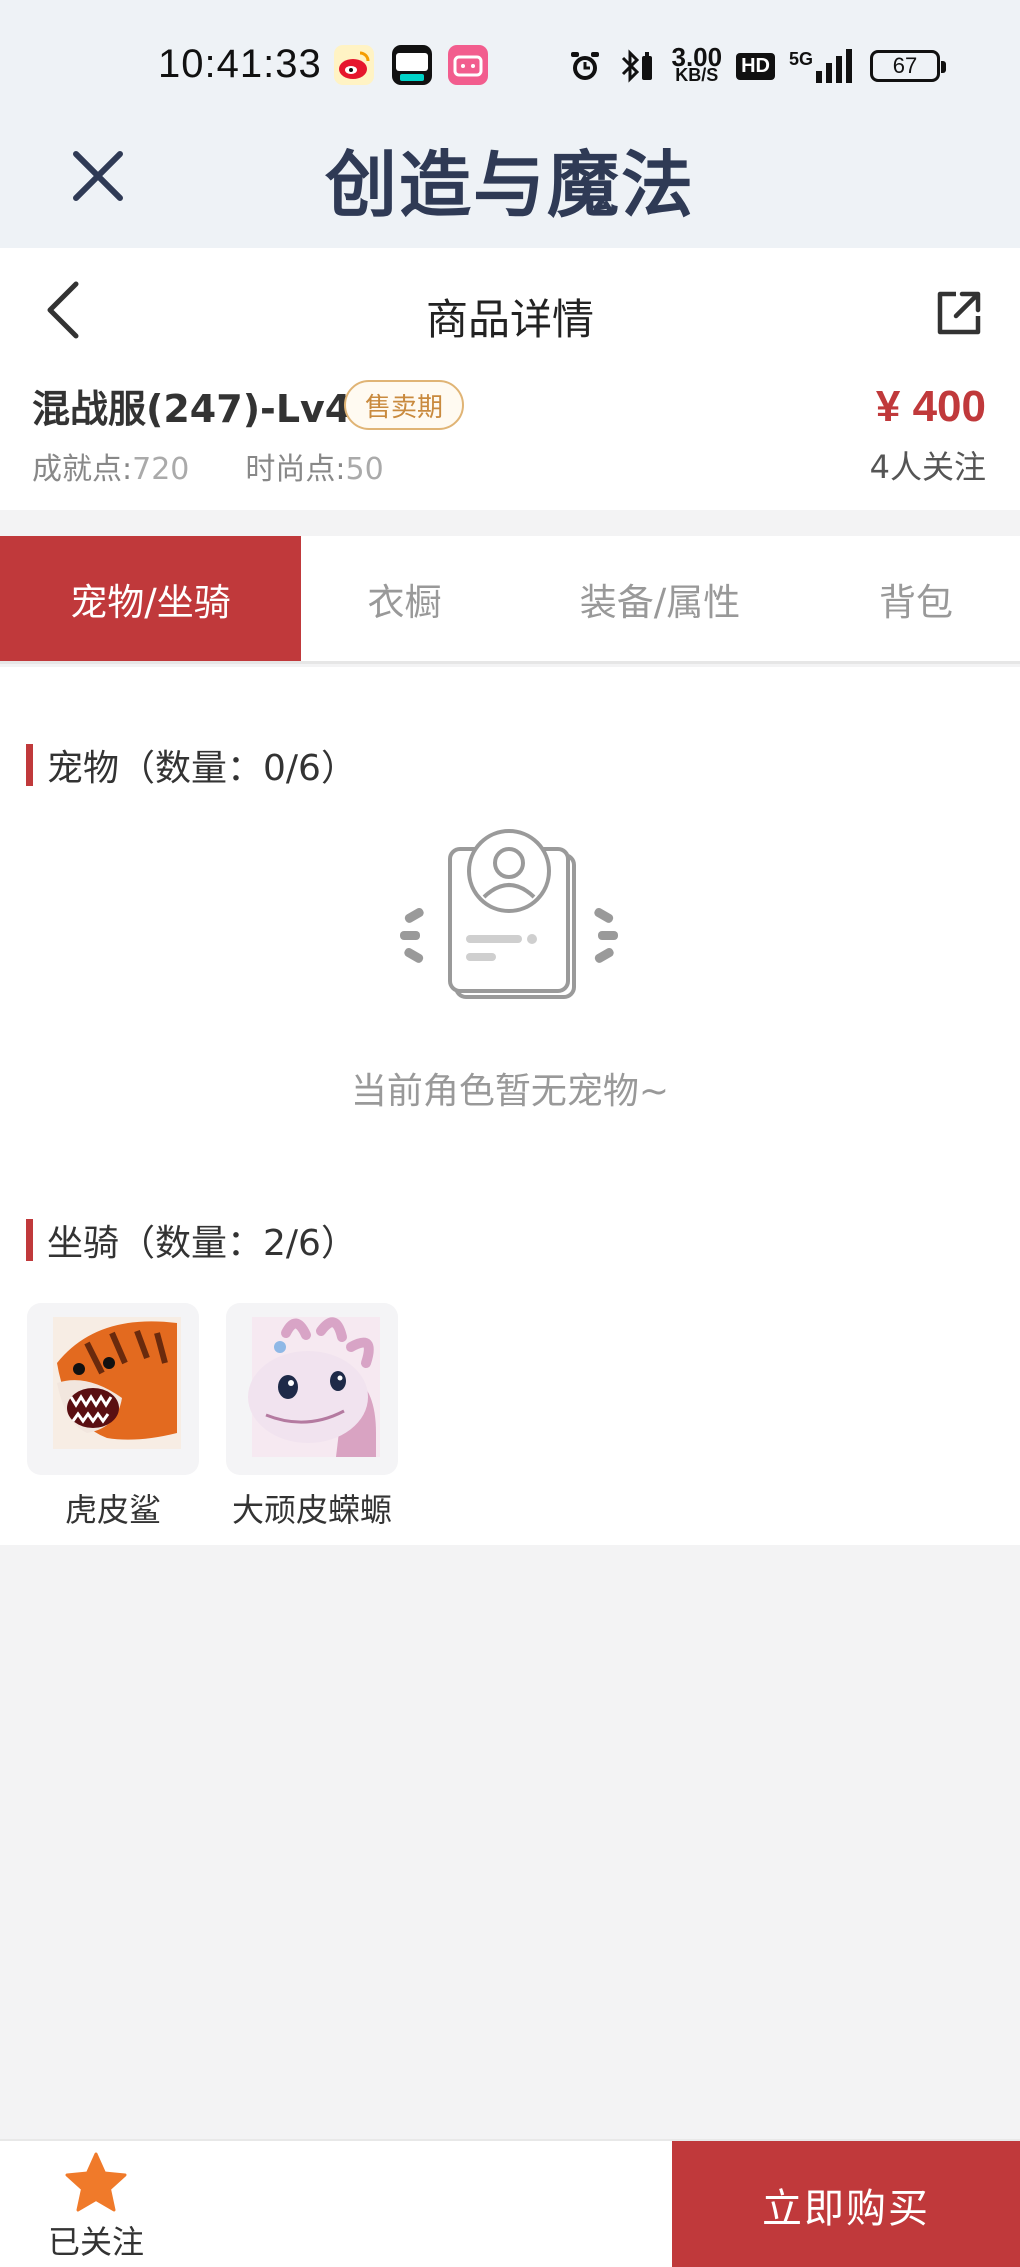  Describe the element at coordinates (468, 65) in the screenshot. I see `bilibili-app-icon` at that location.